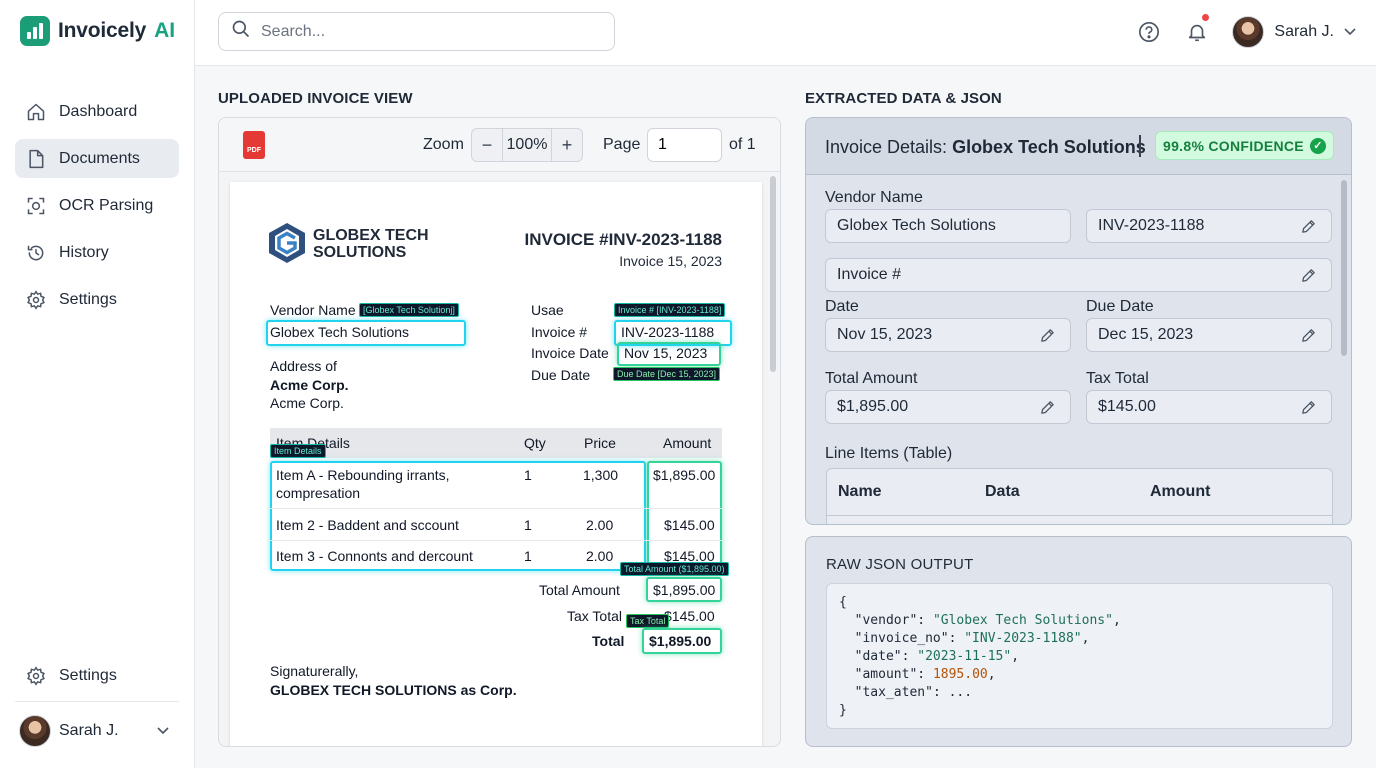 This screenshot has height=768, width=1376. I want to click on meta-due-label: Due Date, so click(561, 375).